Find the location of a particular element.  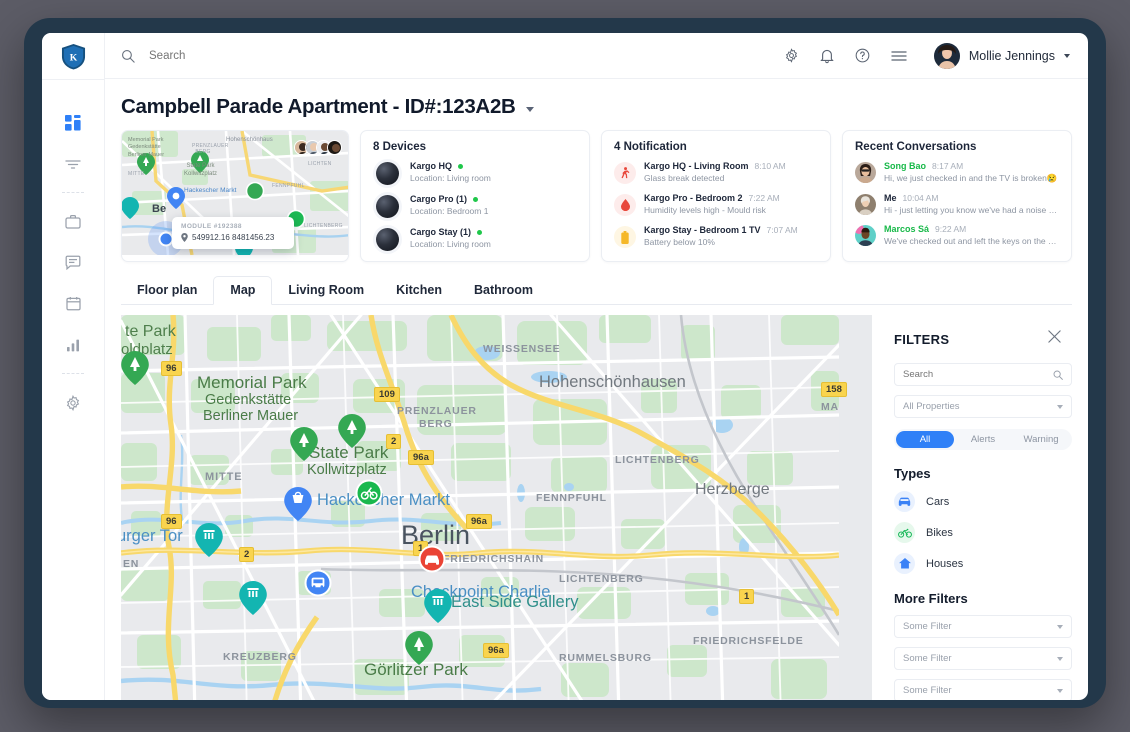

sidebar-nav is located at coordinates (73, 251).